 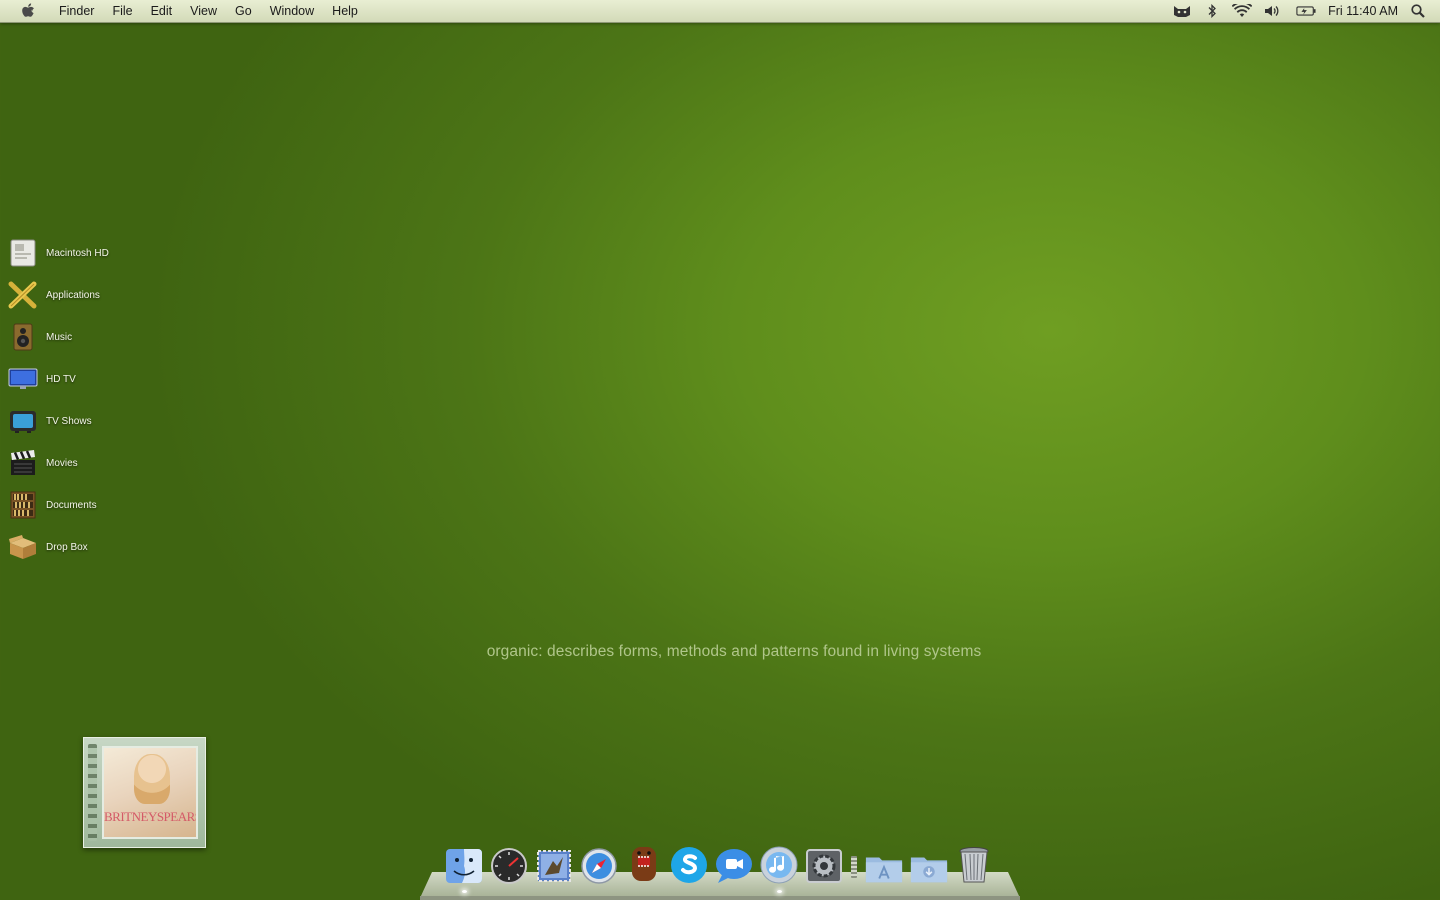 I want to click on desktop-item-label: HD TV, so click(x=61, y=379).